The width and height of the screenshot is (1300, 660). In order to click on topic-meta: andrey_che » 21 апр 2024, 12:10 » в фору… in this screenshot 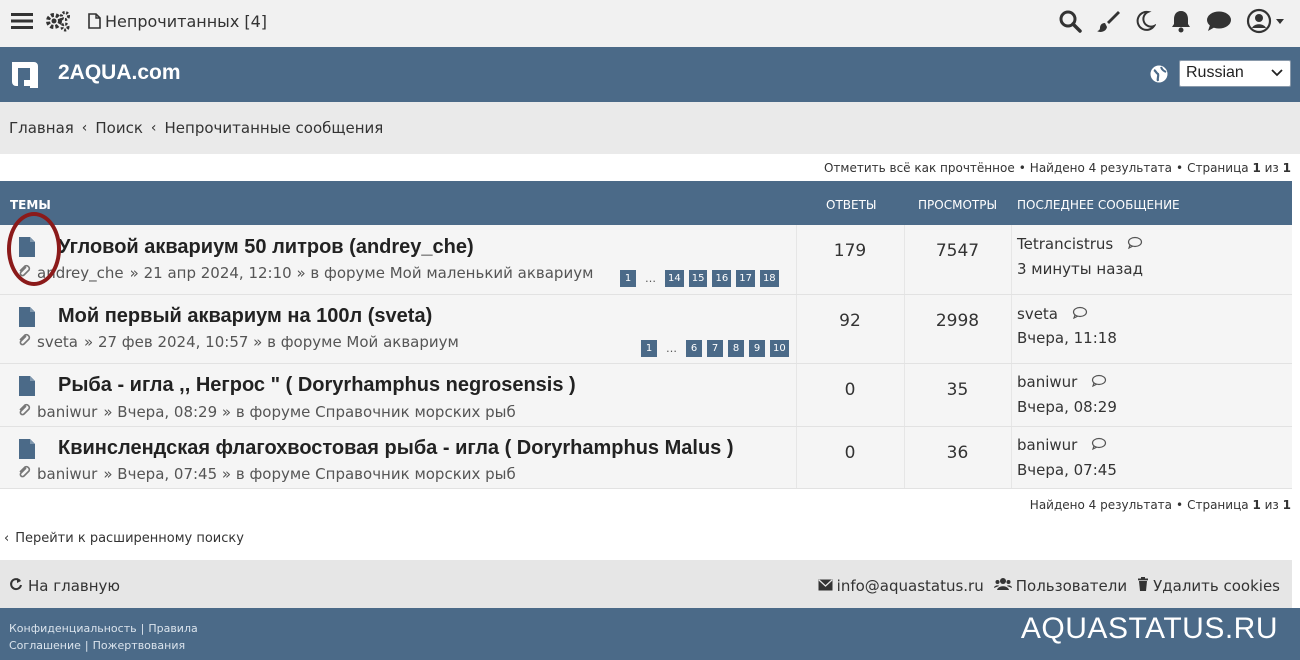, I will do `click(305, 273)`.